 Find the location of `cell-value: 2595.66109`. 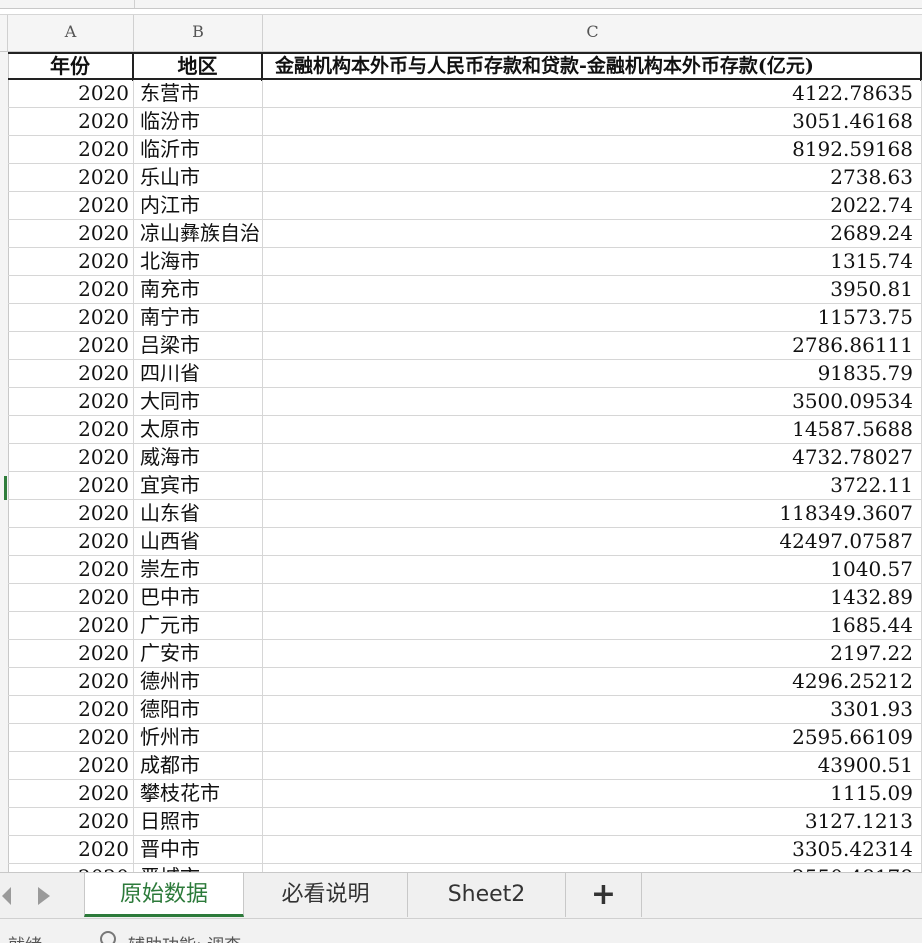

cell-value: 2595.66109 is located at coordinates (592, 737).